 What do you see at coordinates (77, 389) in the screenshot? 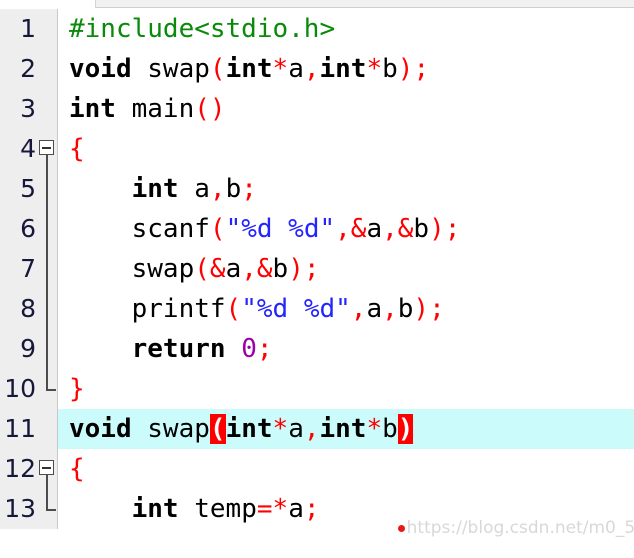
I see `code-token-punc: }` at bounding box center [77, 389].